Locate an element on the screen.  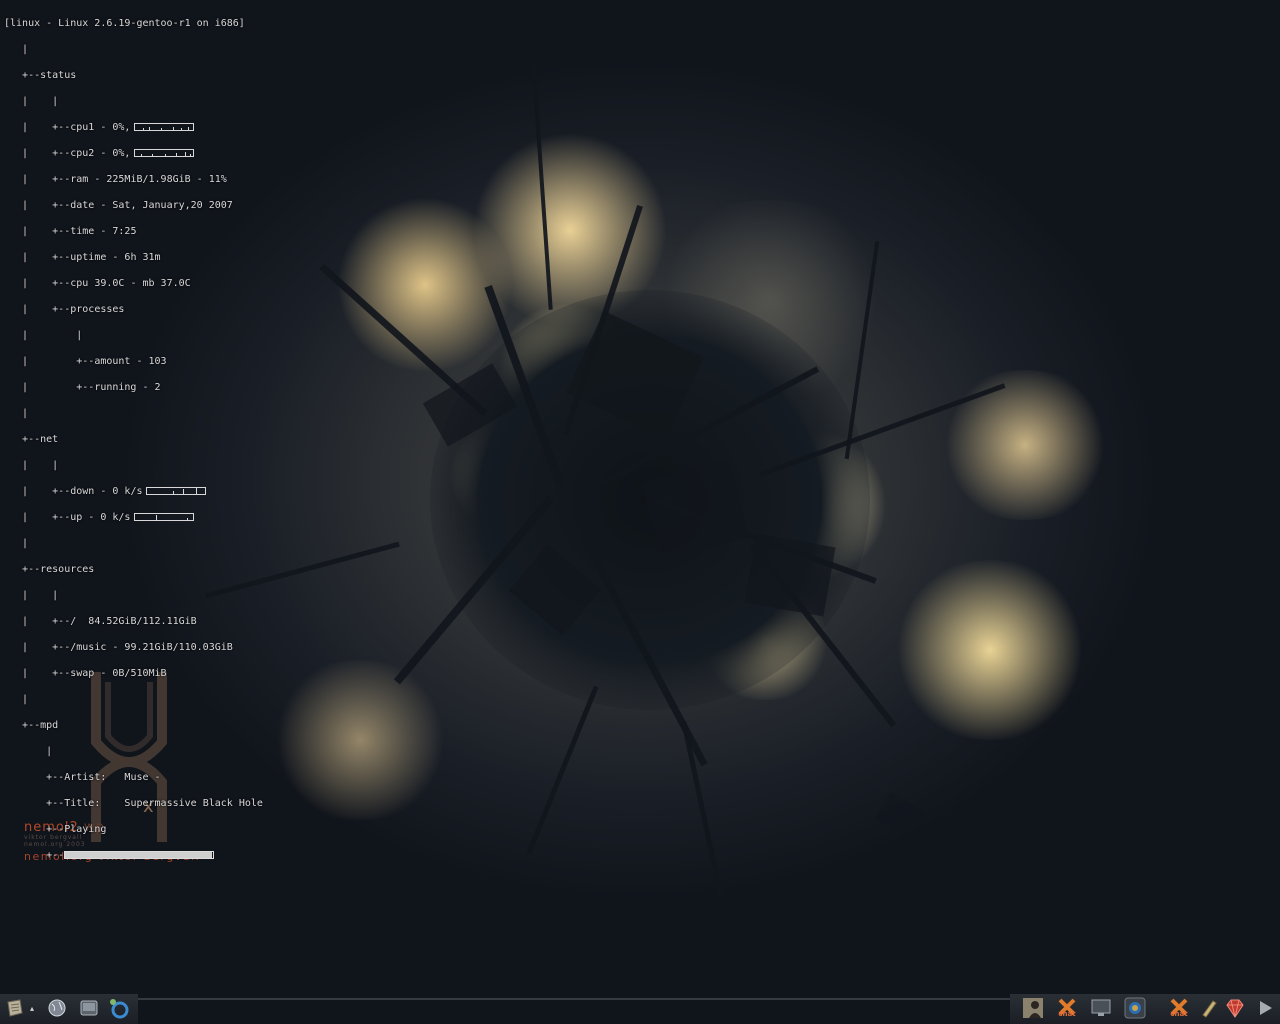
status-section-label: status is located at coordinates (58, 75).